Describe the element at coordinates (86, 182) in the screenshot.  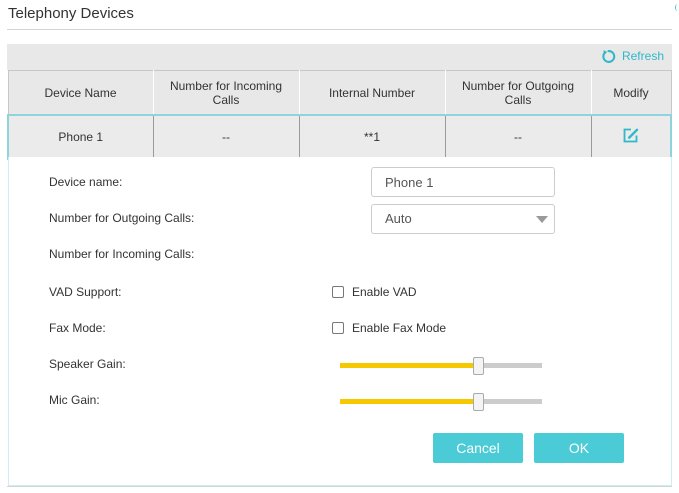
I see `device-name-label: Device name:` at that location.